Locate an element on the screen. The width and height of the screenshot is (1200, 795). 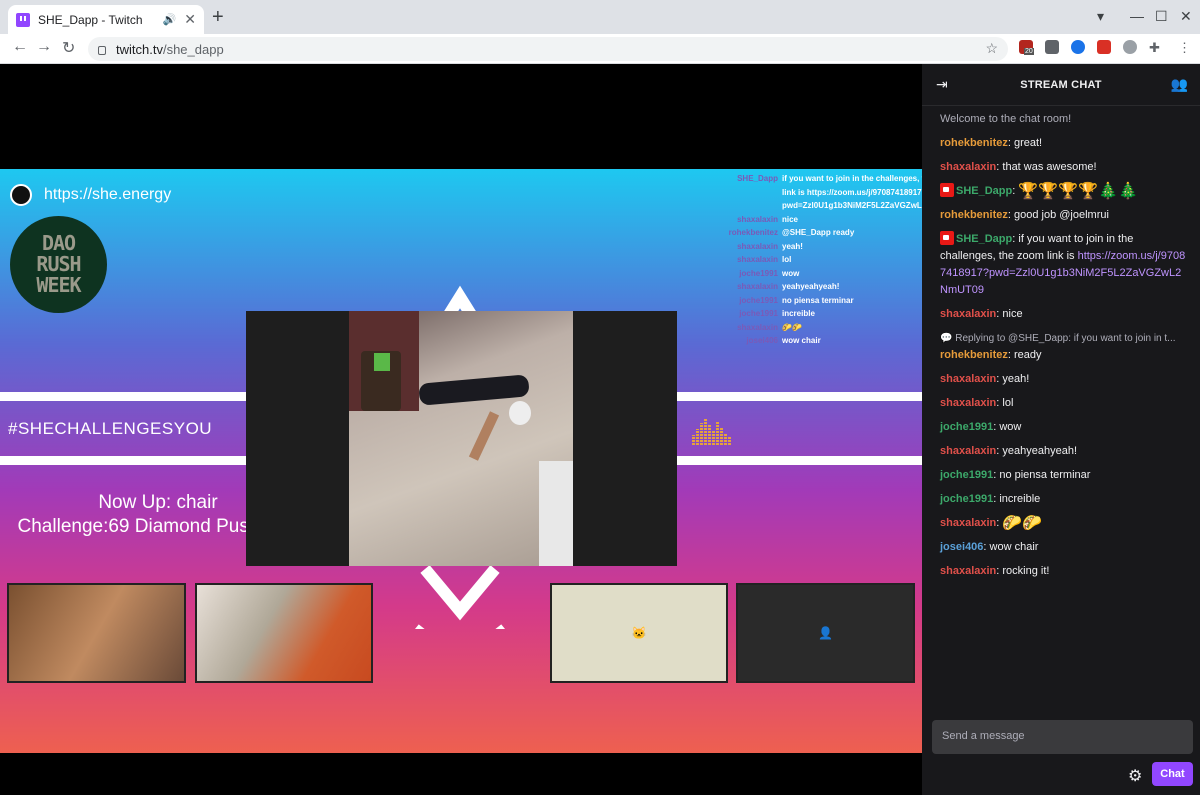
close-window-icon: ✕ is located at coordinates (1186, 16).